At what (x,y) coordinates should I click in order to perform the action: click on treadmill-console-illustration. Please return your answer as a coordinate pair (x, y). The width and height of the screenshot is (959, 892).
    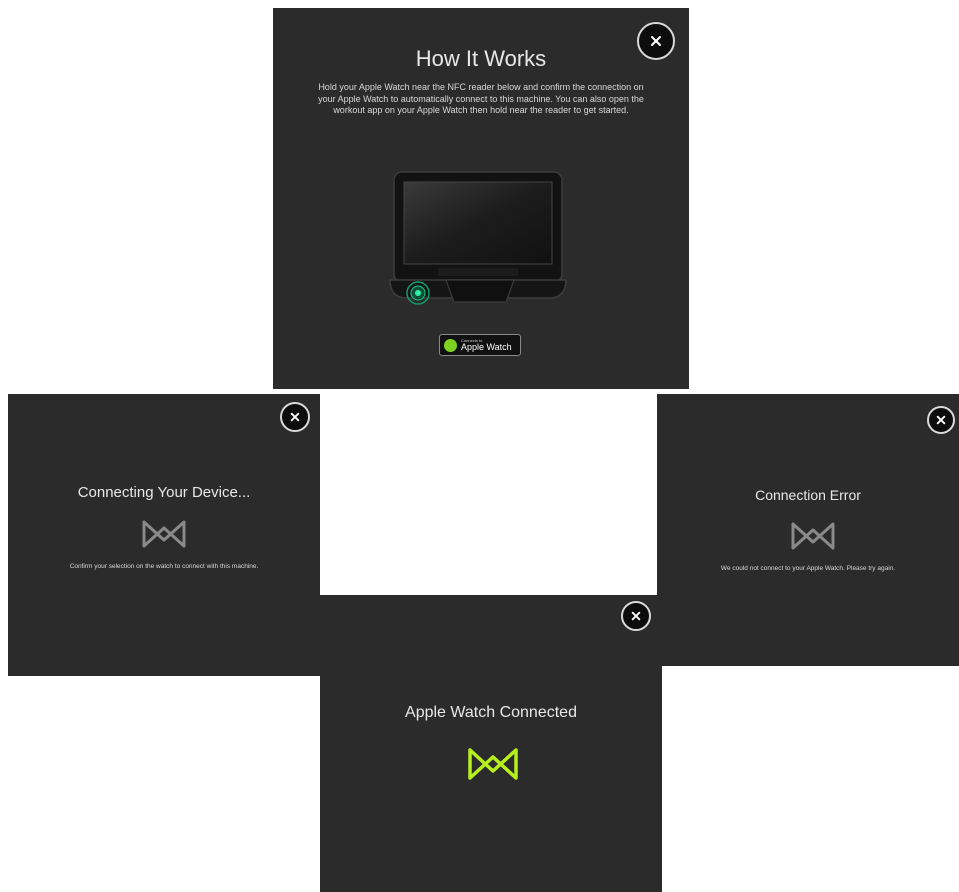
    Looking at the image, I should click on (478, 238).